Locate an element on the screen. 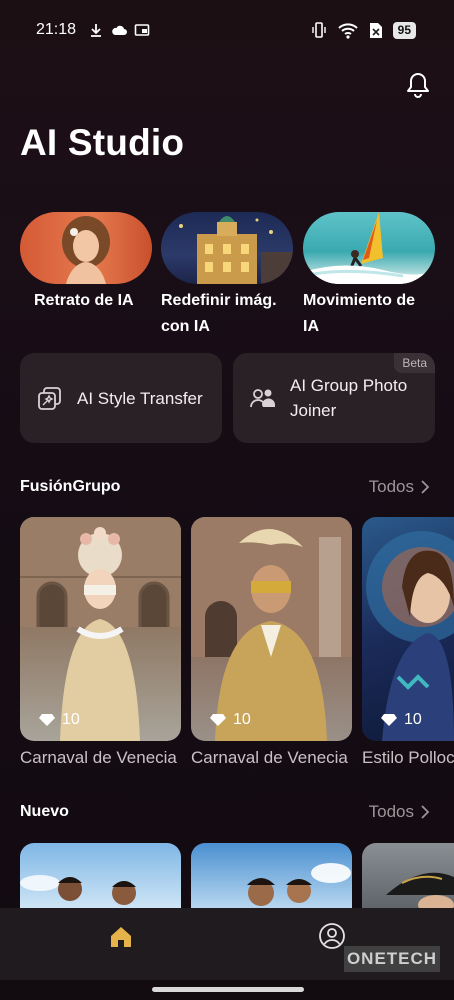 This screenshot has width=454, height=1000. group-users-icon is located at coordinates (262, 398).